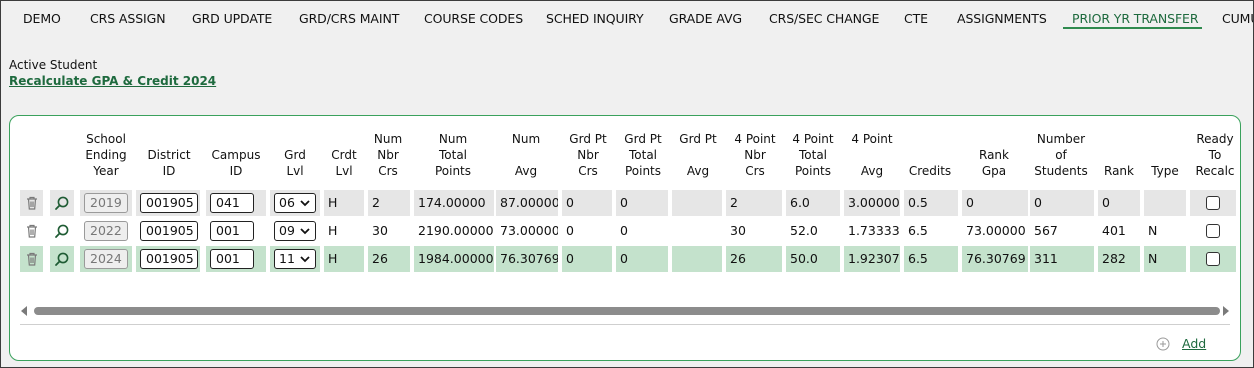 The image size is (1254, 368). I want to click on tab-assignments: ASSIGNMENTS, so click(1002, 18).